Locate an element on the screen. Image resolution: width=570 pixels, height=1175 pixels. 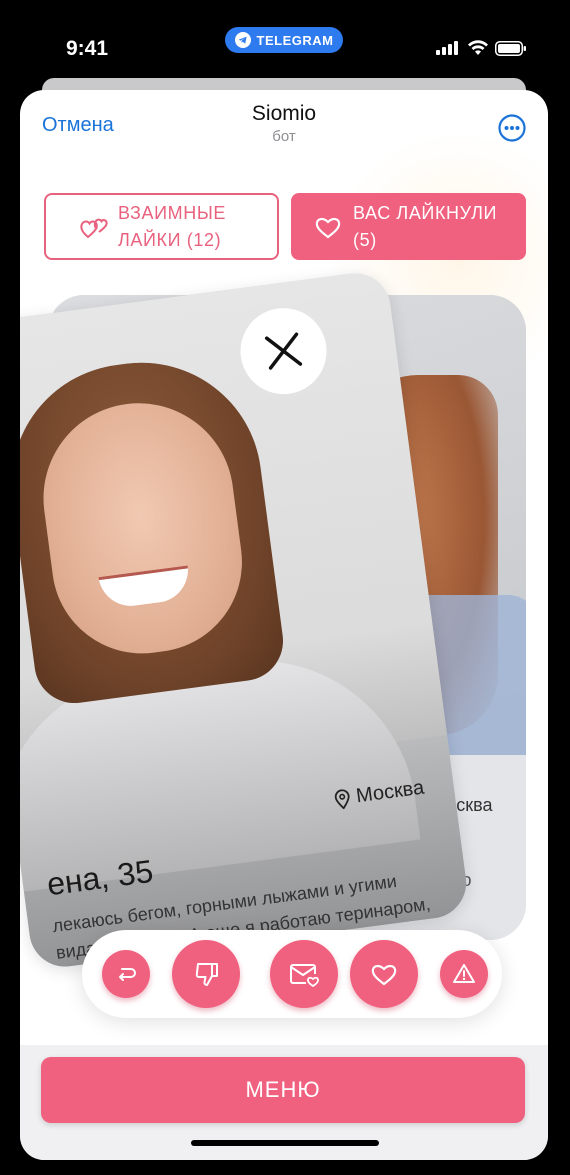
thumbs-down-icon is located at coordinates (206, 974).